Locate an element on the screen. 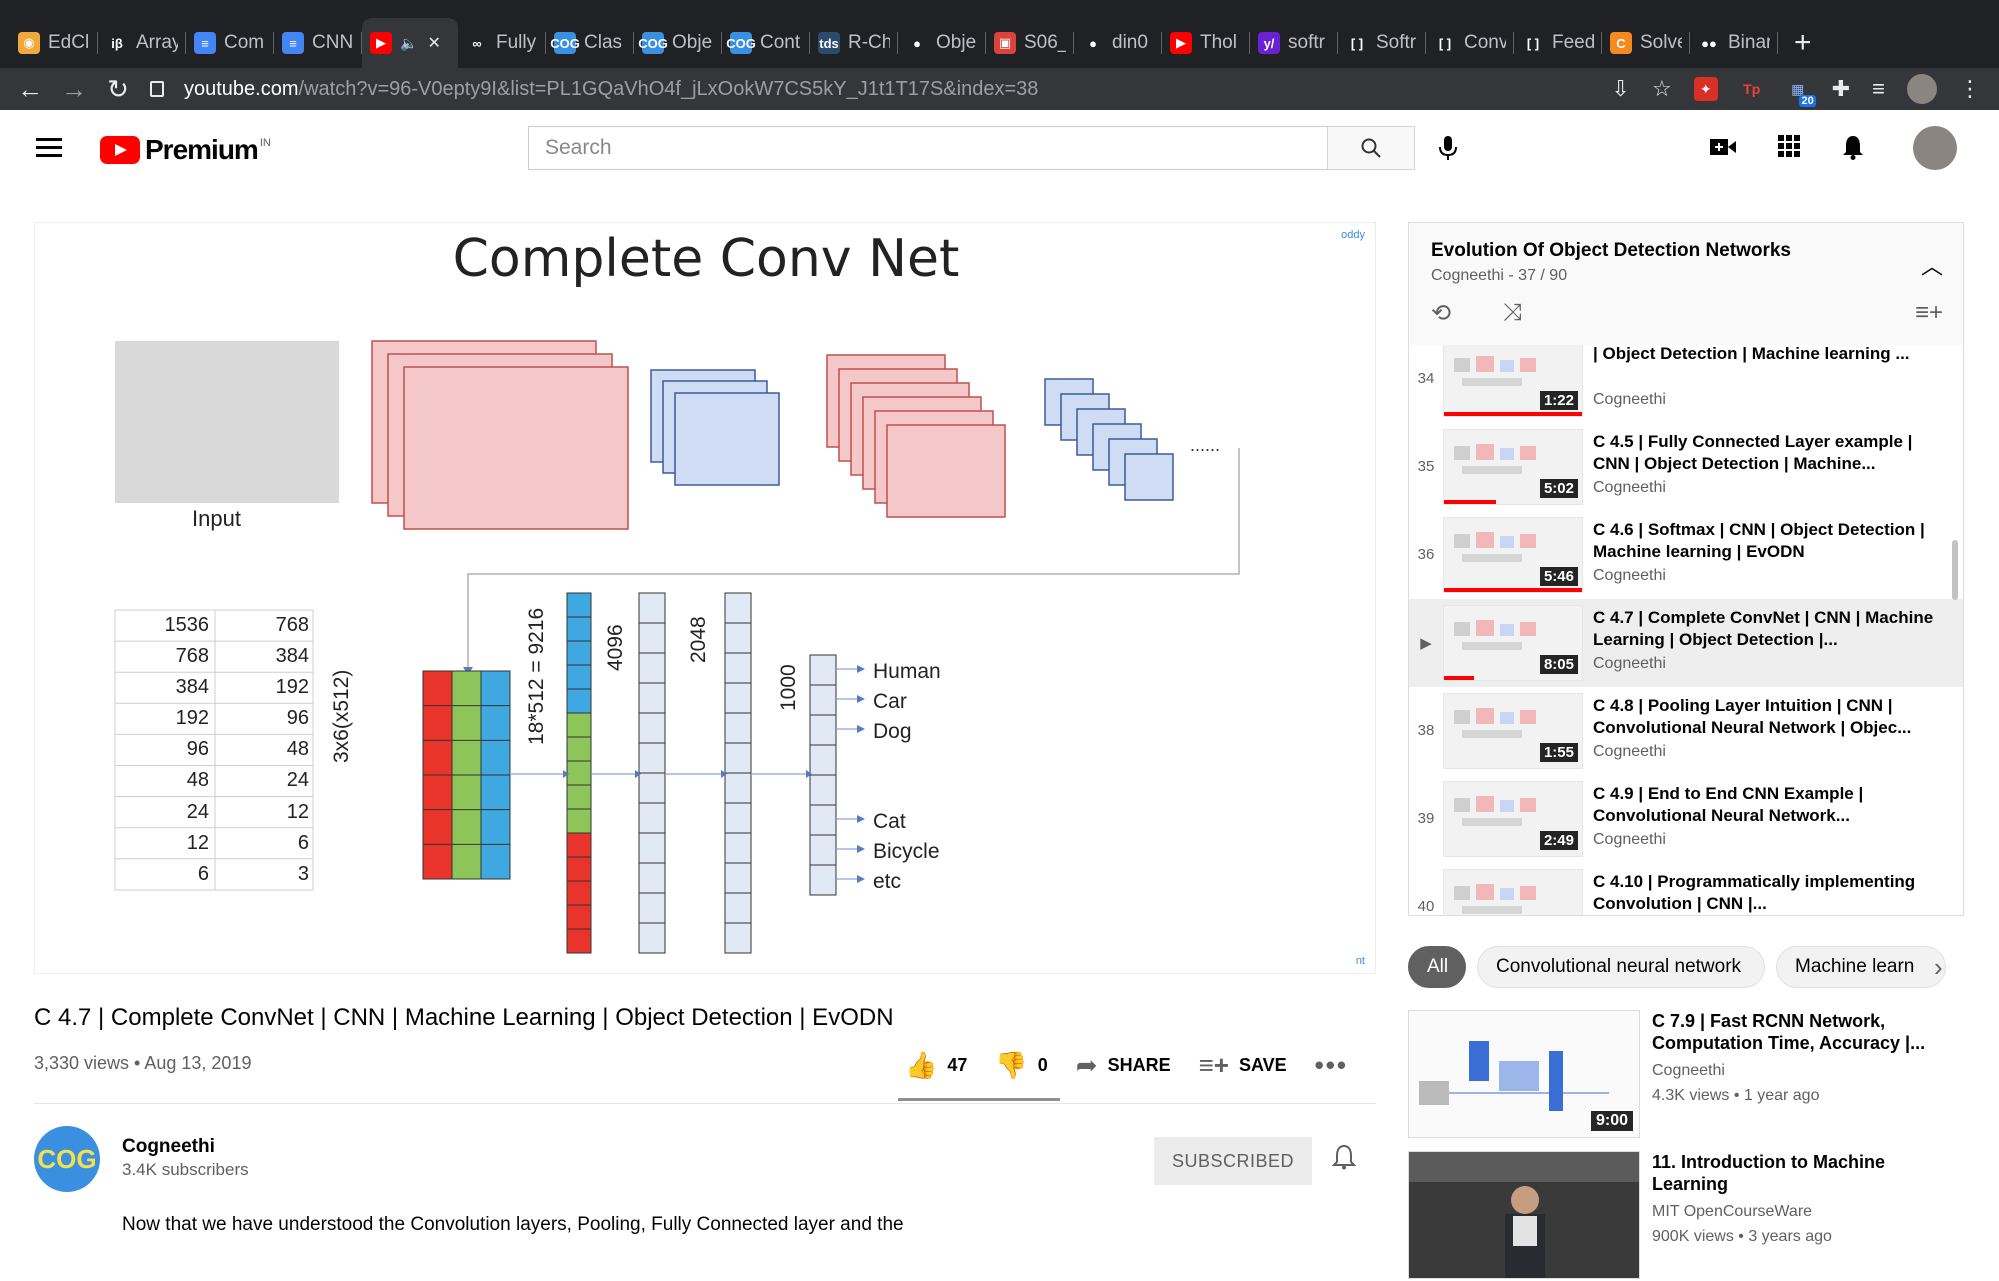 Image resolution: width=1999 pixels, height=1281 pixels. divider is located at coordinates (705, 1103).